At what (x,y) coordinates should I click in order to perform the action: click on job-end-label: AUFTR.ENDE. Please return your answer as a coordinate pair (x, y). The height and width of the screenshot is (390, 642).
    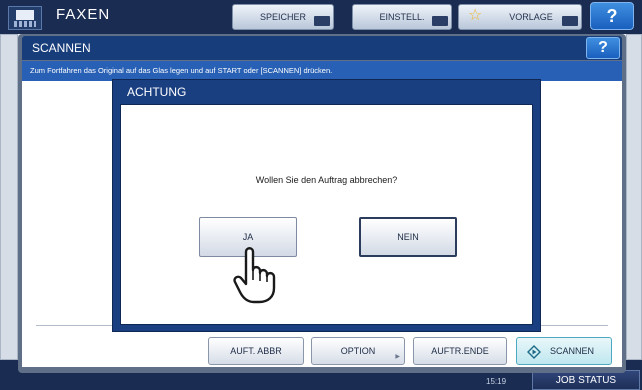
    Looking at the image, I should click on (460, 351).